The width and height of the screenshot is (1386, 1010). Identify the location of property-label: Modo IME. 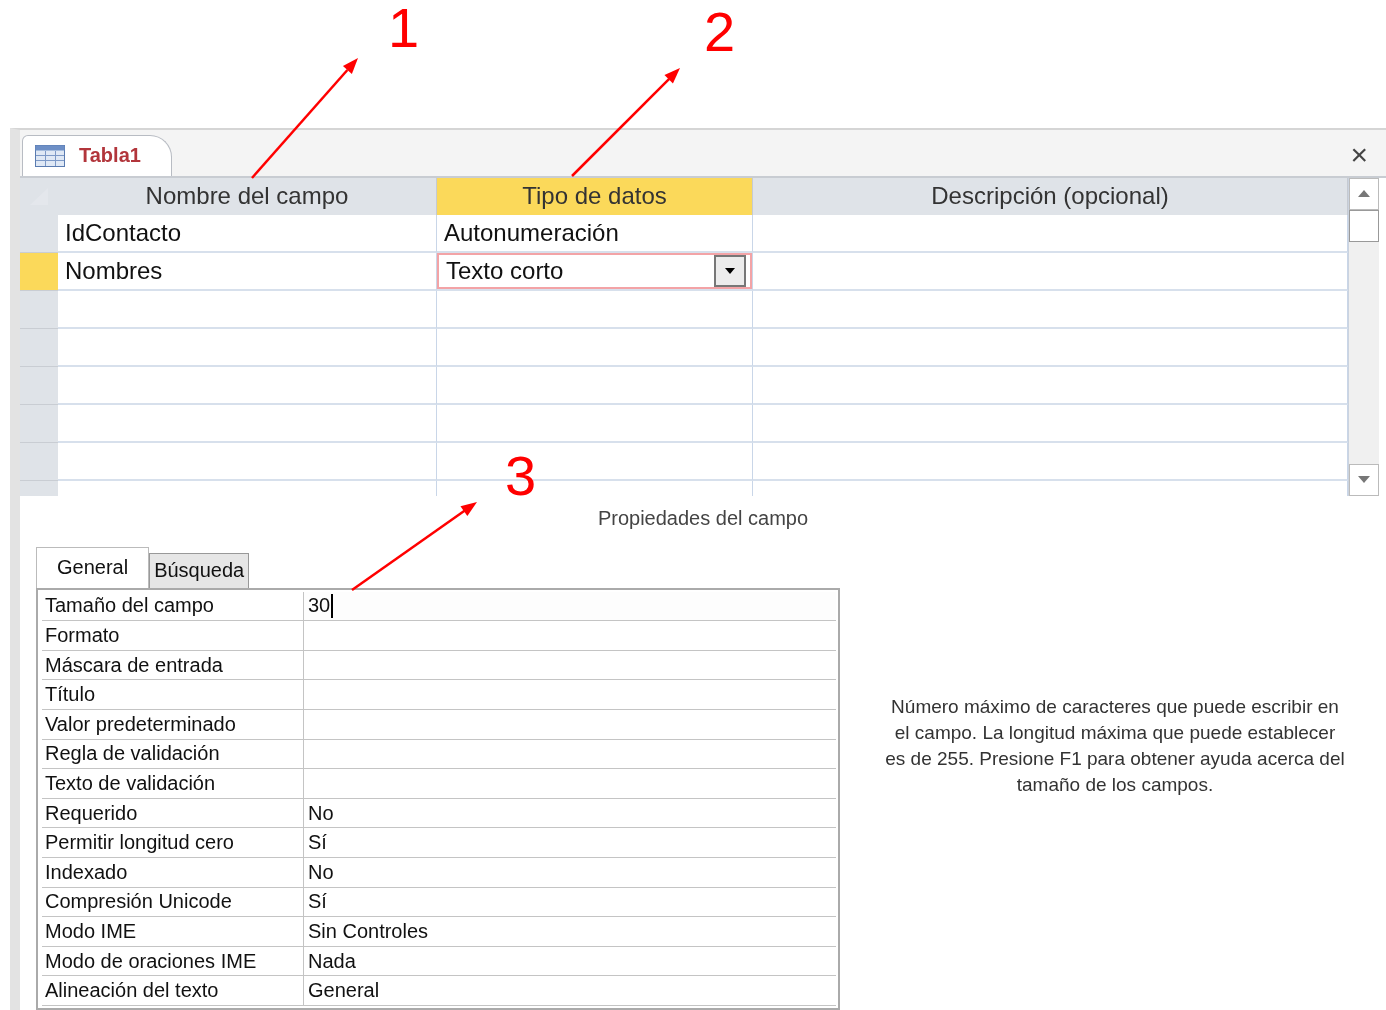
(173, 932).